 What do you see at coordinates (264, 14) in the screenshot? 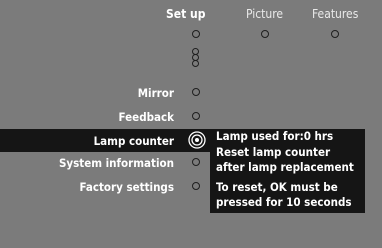
I see `tab-picture: Picture` at bounding box center [264, 14].